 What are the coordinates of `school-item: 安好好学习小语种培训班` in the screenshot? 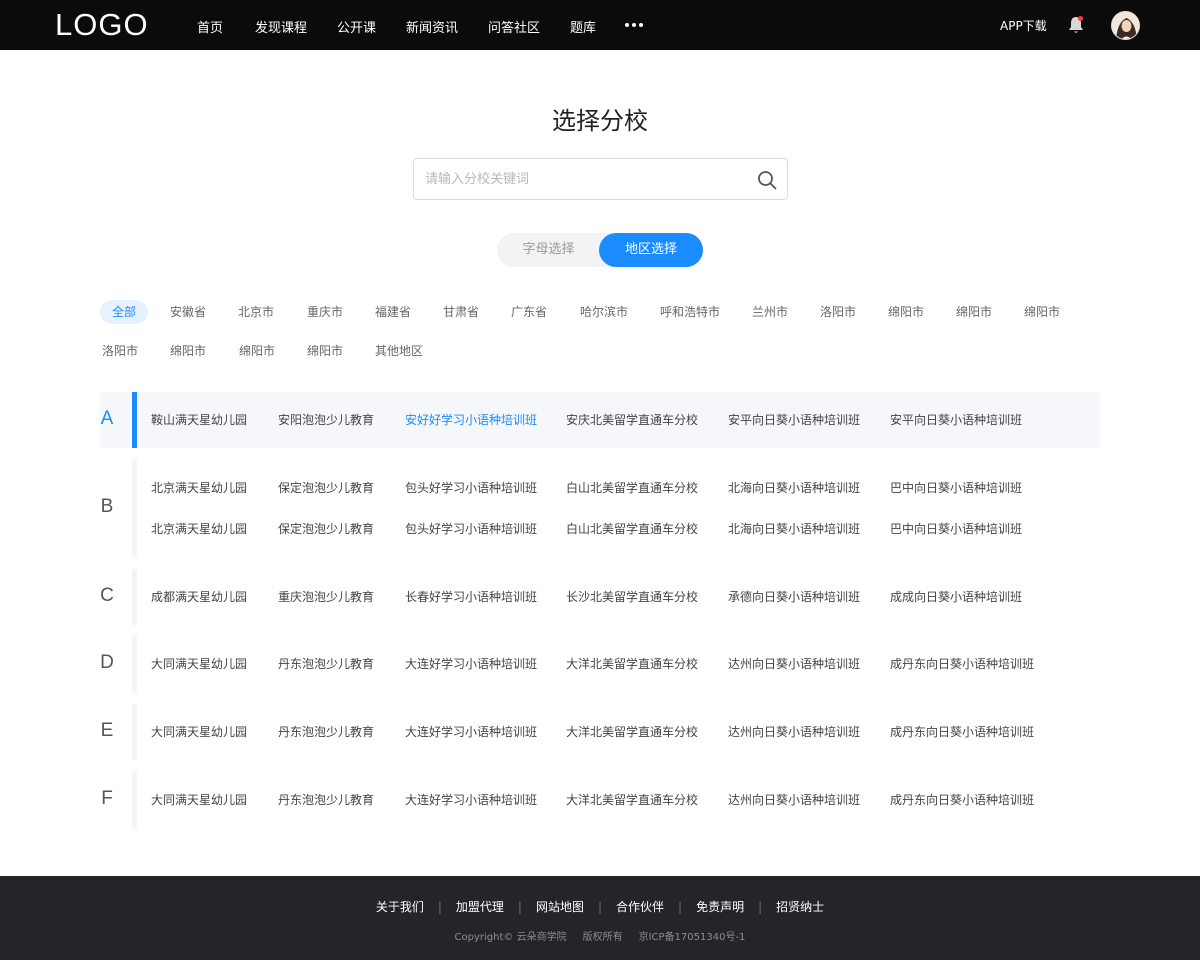 It's located at (471, 419).